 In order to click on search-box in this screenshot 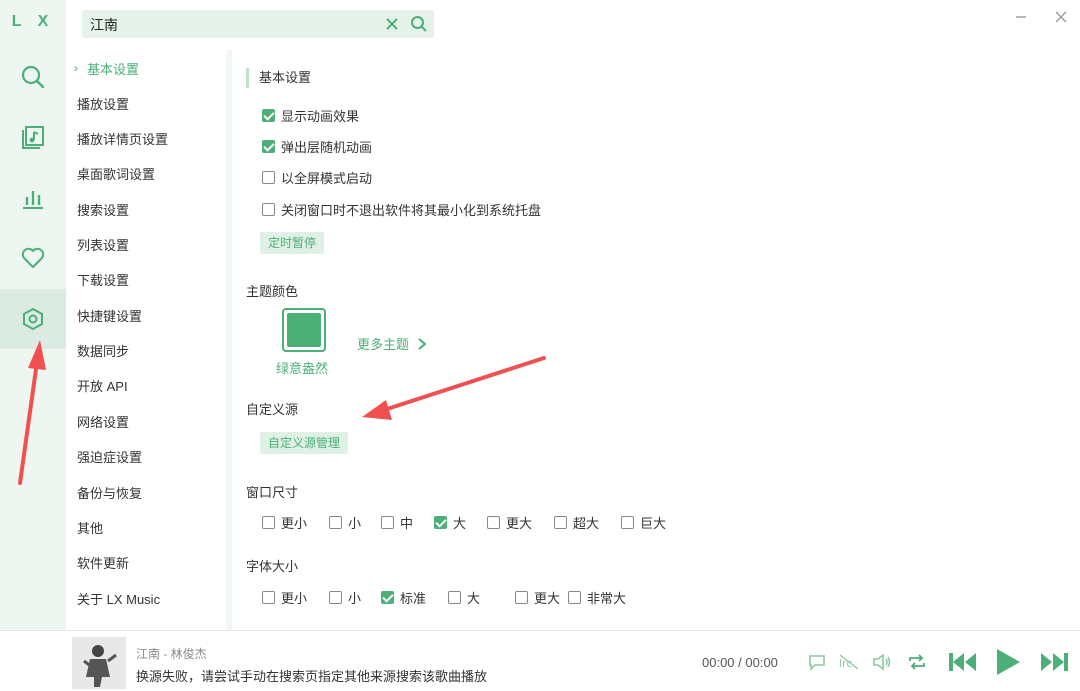, I will do `click(258, 25)`.